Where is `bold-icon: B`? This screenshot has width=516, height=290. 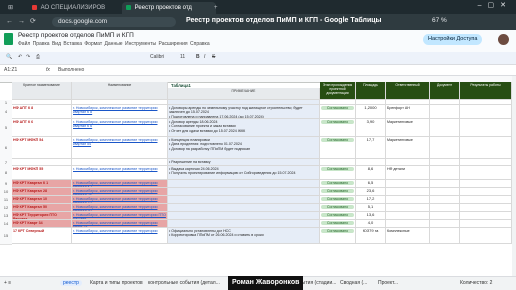
bold-icon: B is located at coordinates (198, 57).